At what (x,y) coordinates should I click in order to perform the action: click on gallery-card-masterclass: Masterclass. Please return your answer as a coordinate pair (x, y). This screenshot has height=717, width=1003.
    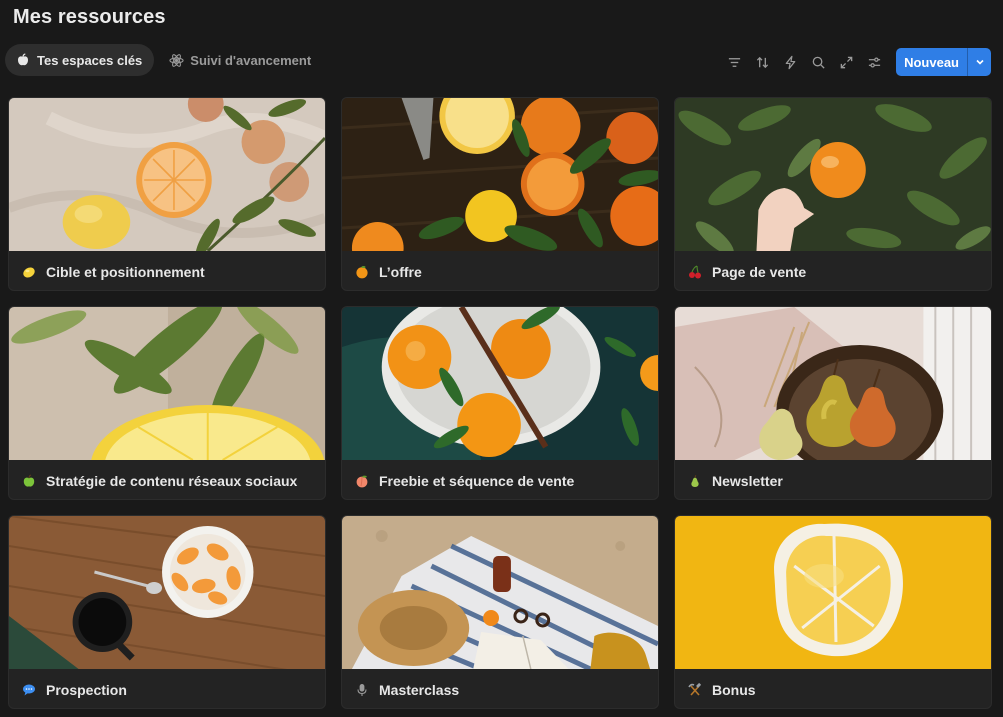
    Looking at the image, I should click on (500, 612).